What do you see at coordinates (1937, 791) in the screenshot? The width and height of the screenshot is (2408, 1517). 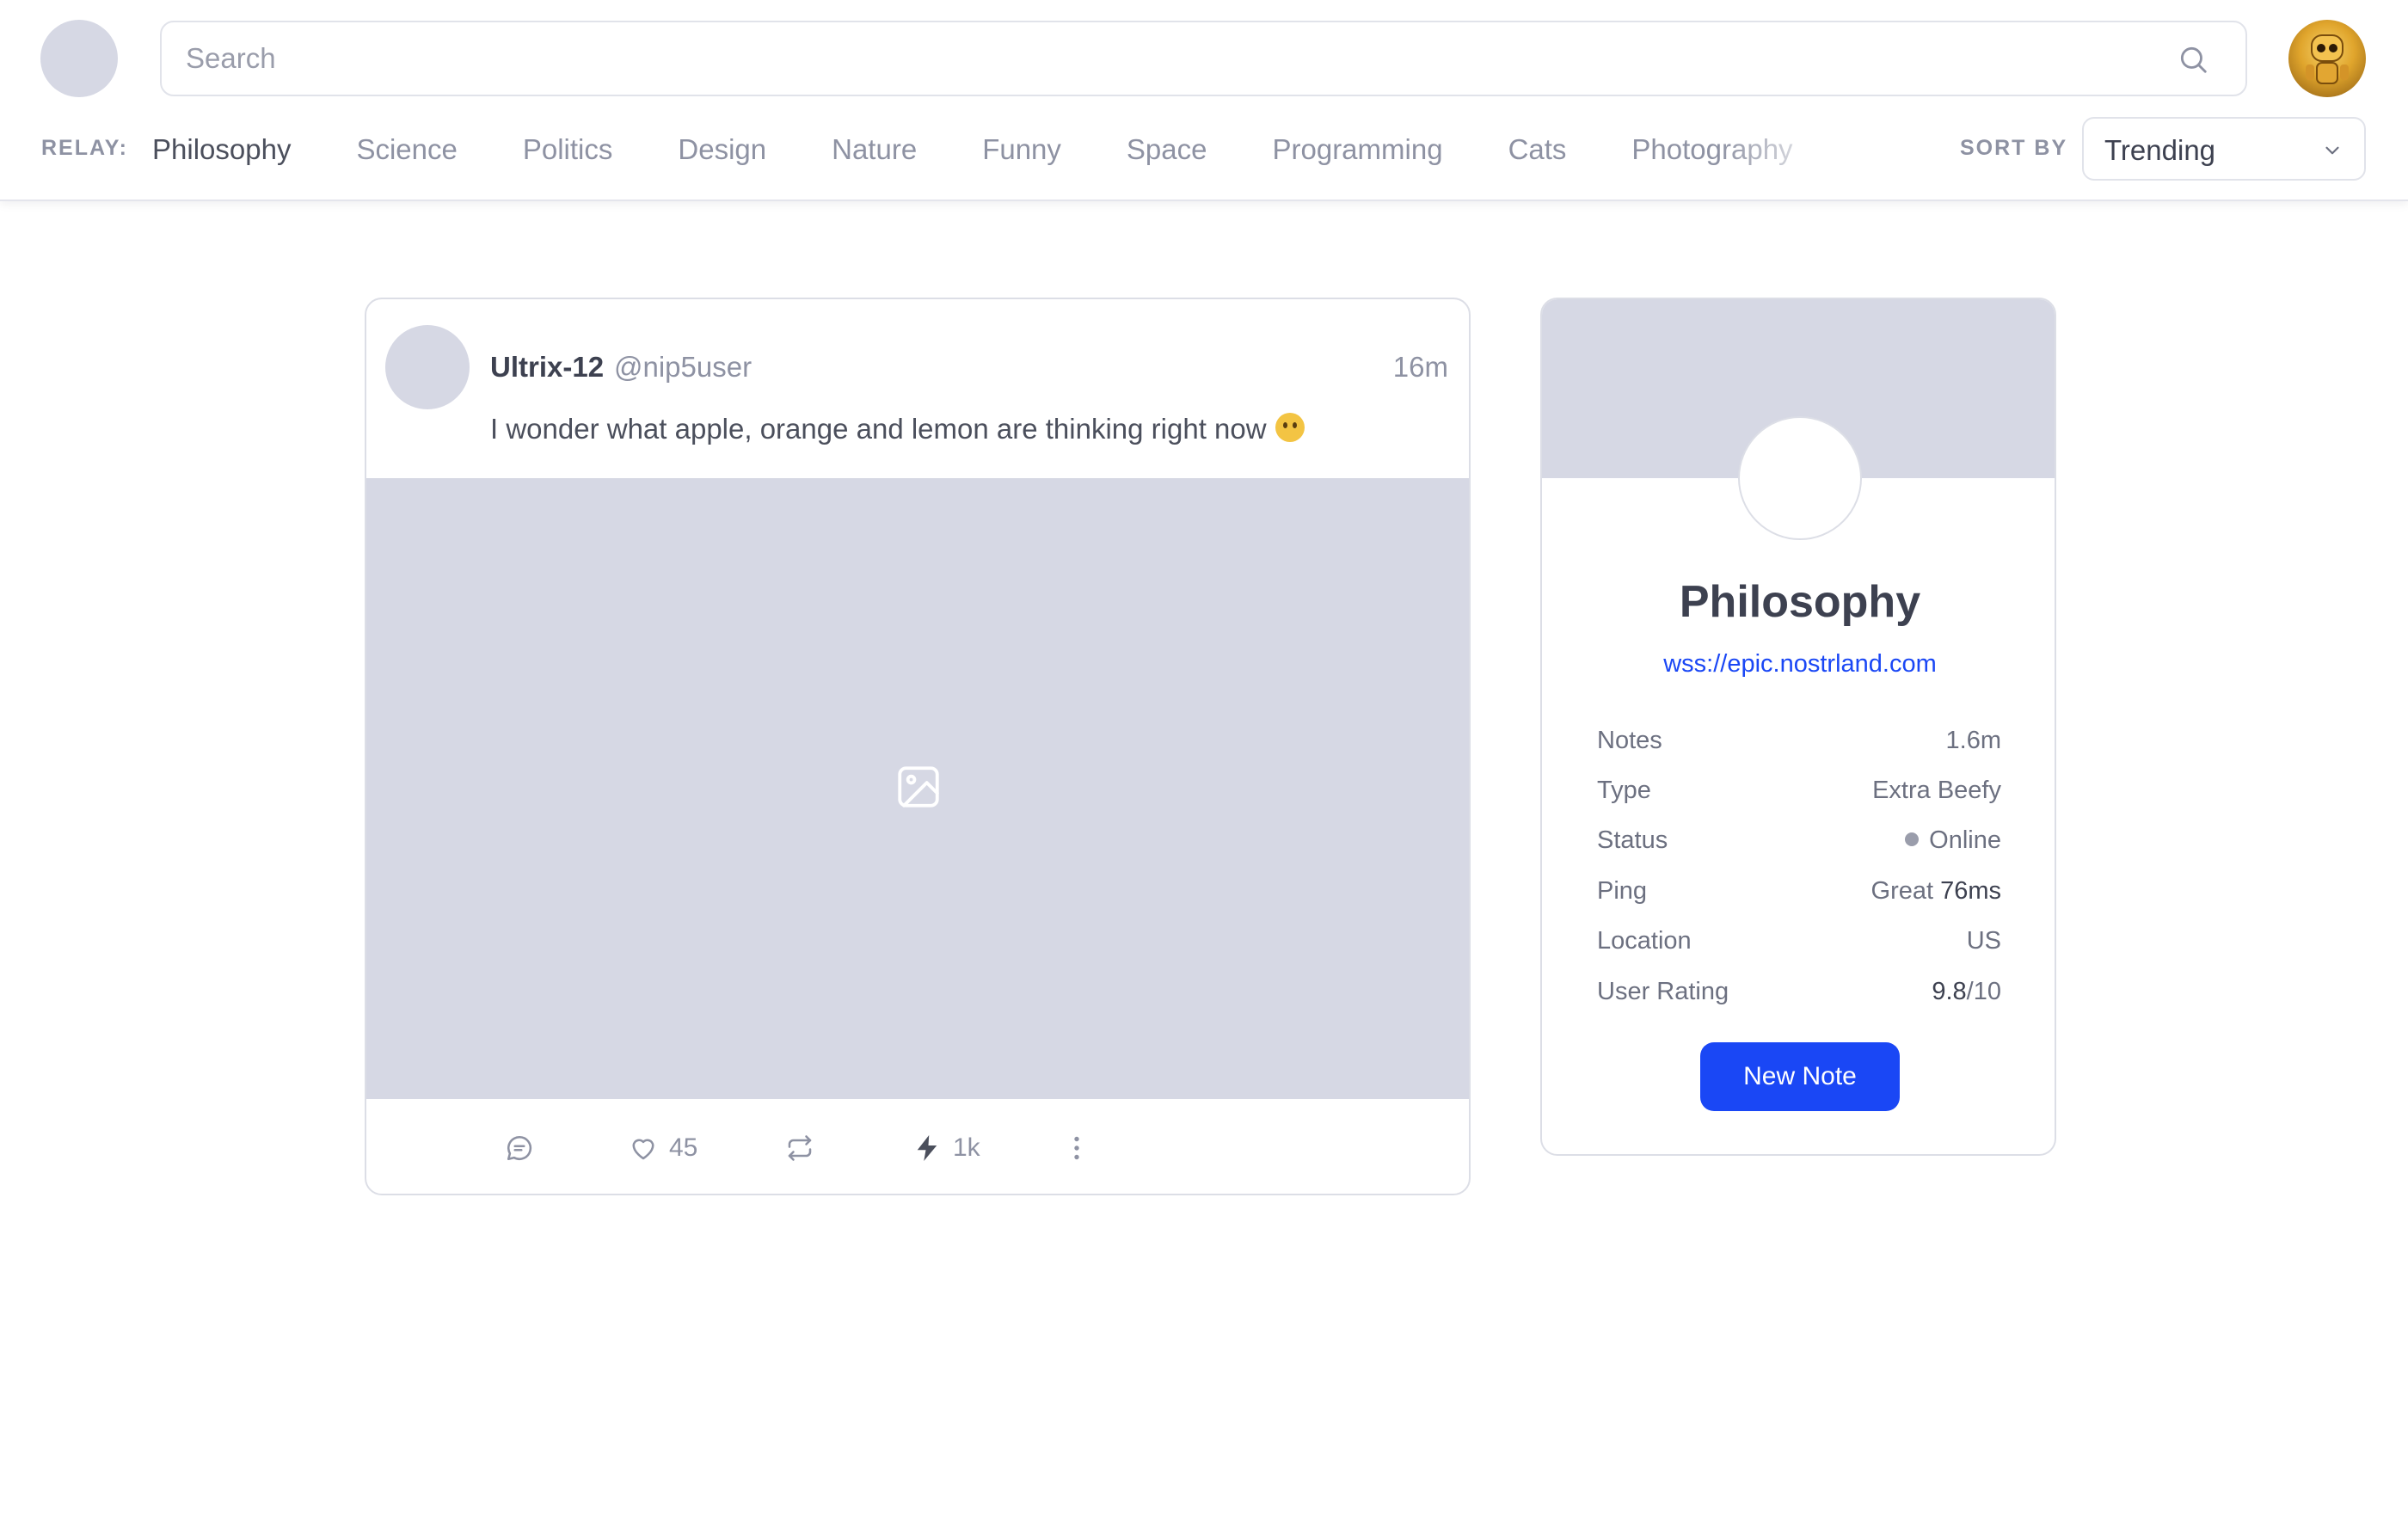 I see `stat-value: Extra Beefy` at bounding box center [1937, 791].